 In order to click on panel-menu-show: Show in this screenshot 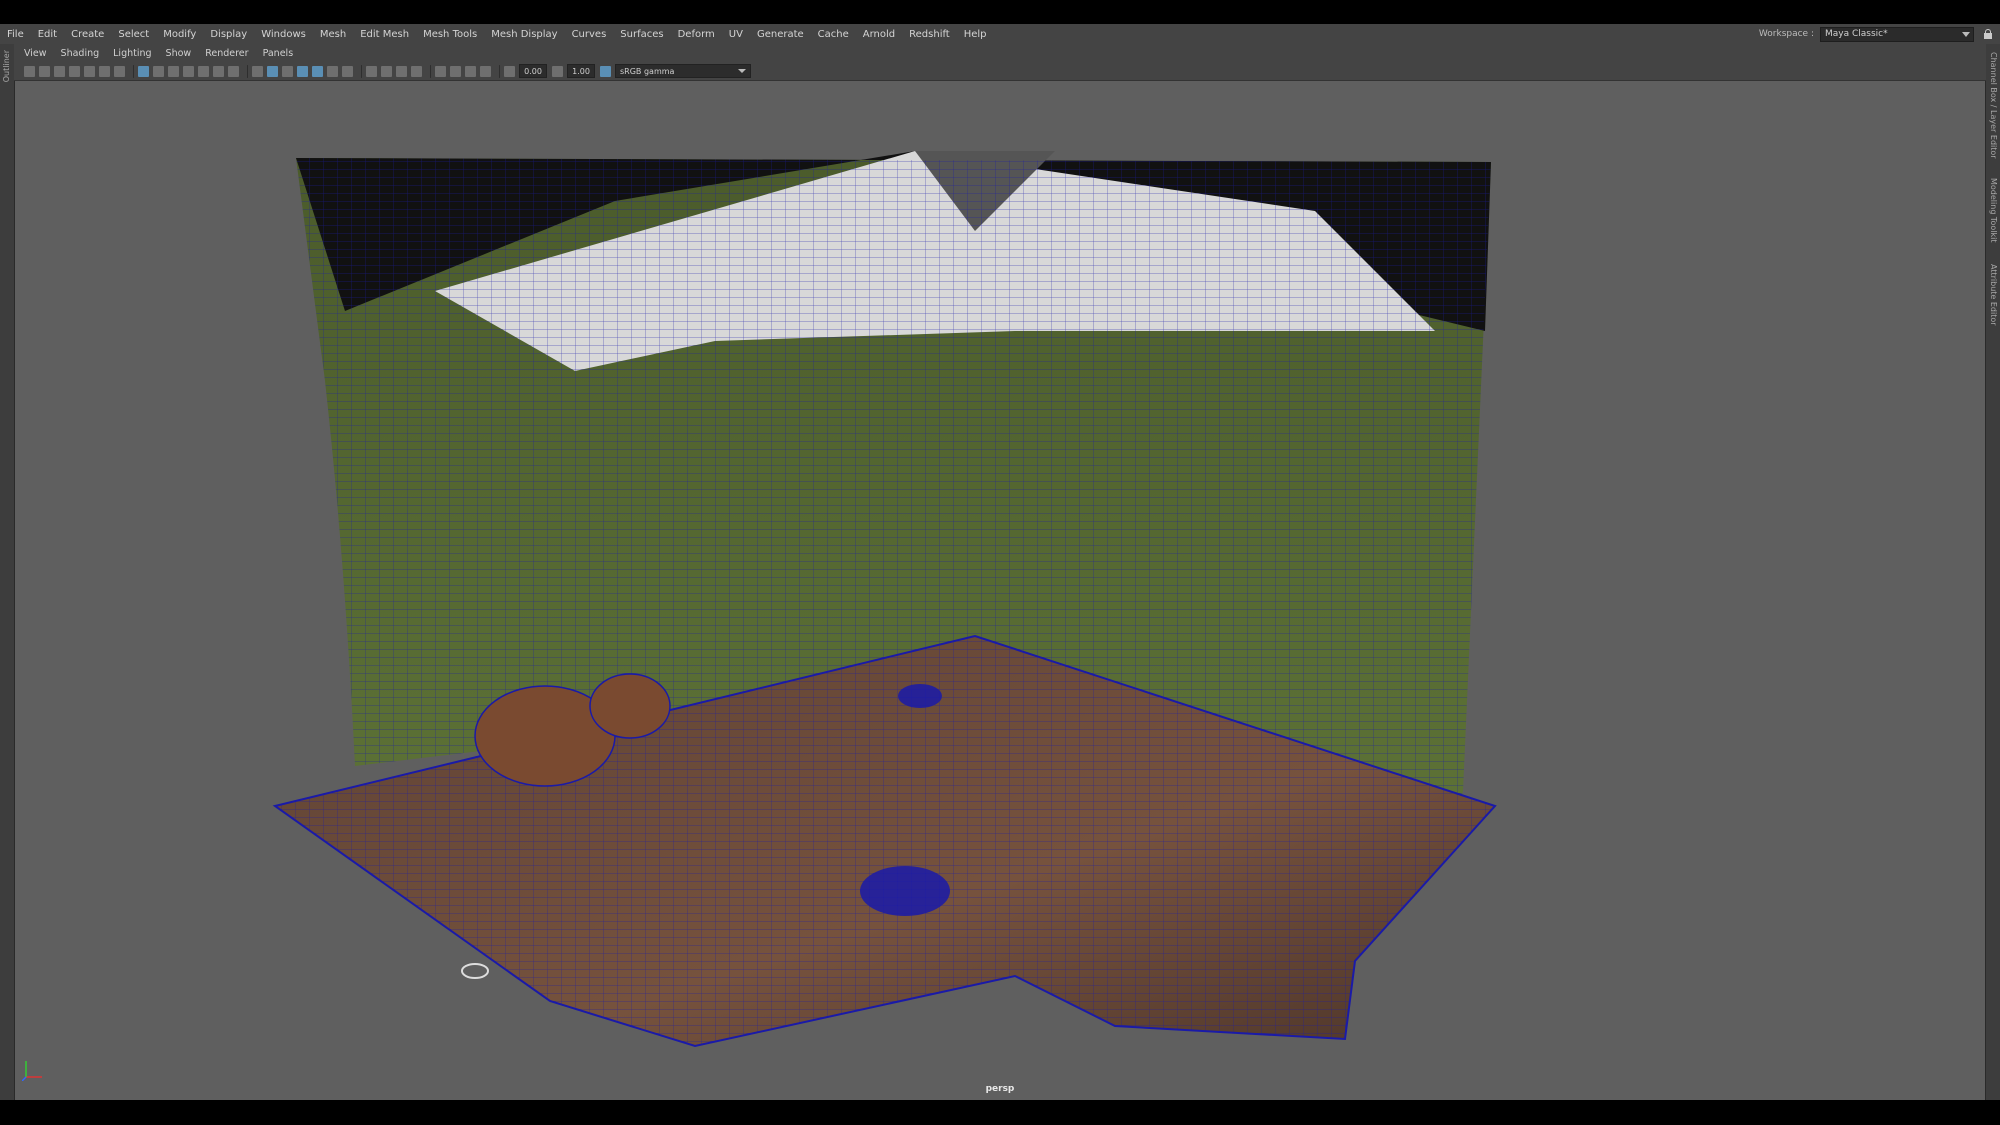, I will do `click(179, 53)`.